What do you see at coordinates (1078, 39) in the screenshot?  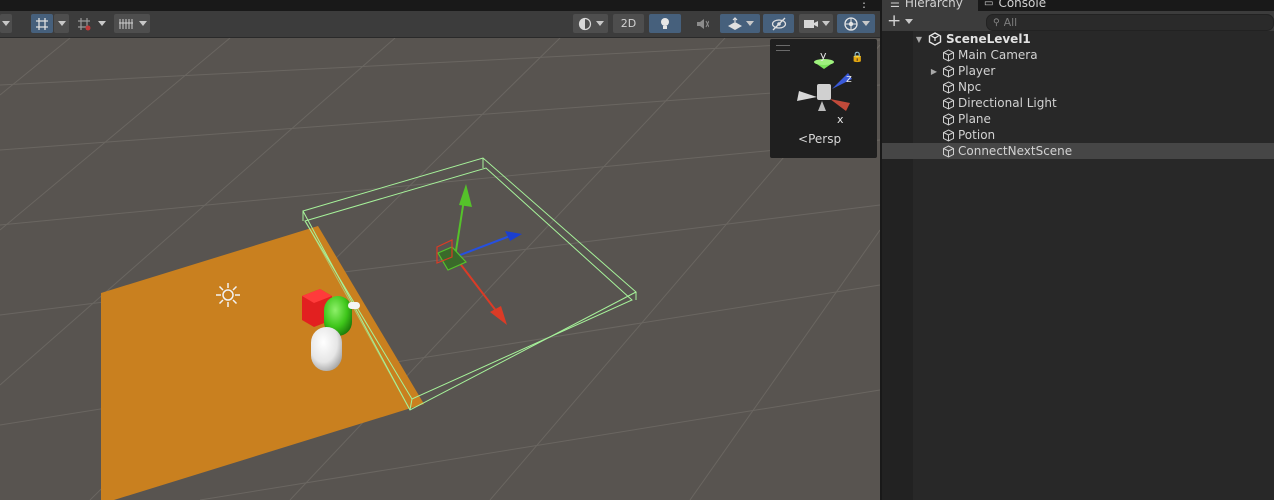 I see `scene-root-row: ▼ SceneLevel1` at bounding box center [1078, 39].